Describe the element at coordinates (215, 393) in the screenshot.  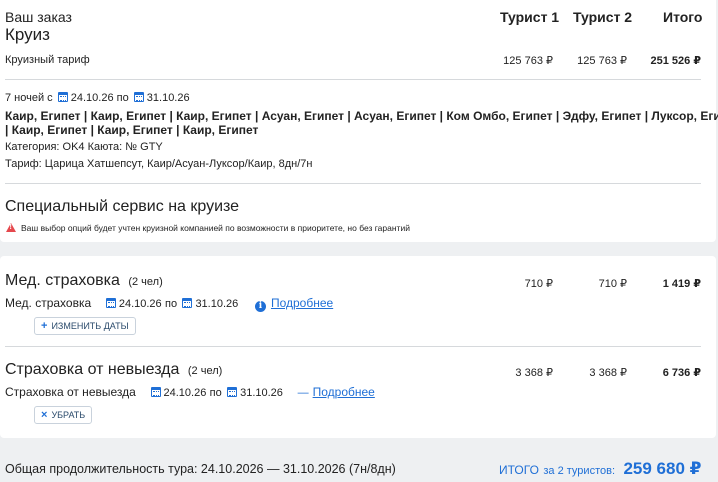
I see `trip-date-to-prefix: по` at that location.